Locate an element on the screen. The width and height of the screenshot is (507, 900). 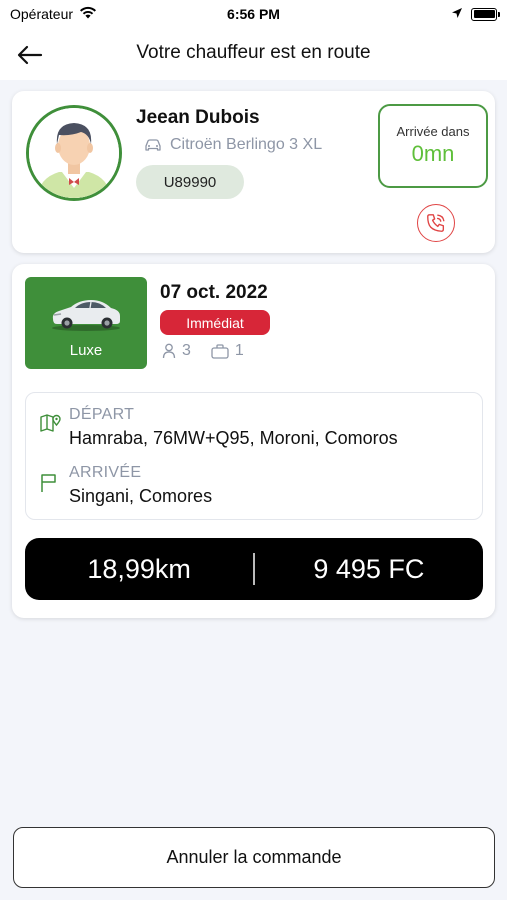
eta-label: Arrivée dans is located at coordinates (433, 131).